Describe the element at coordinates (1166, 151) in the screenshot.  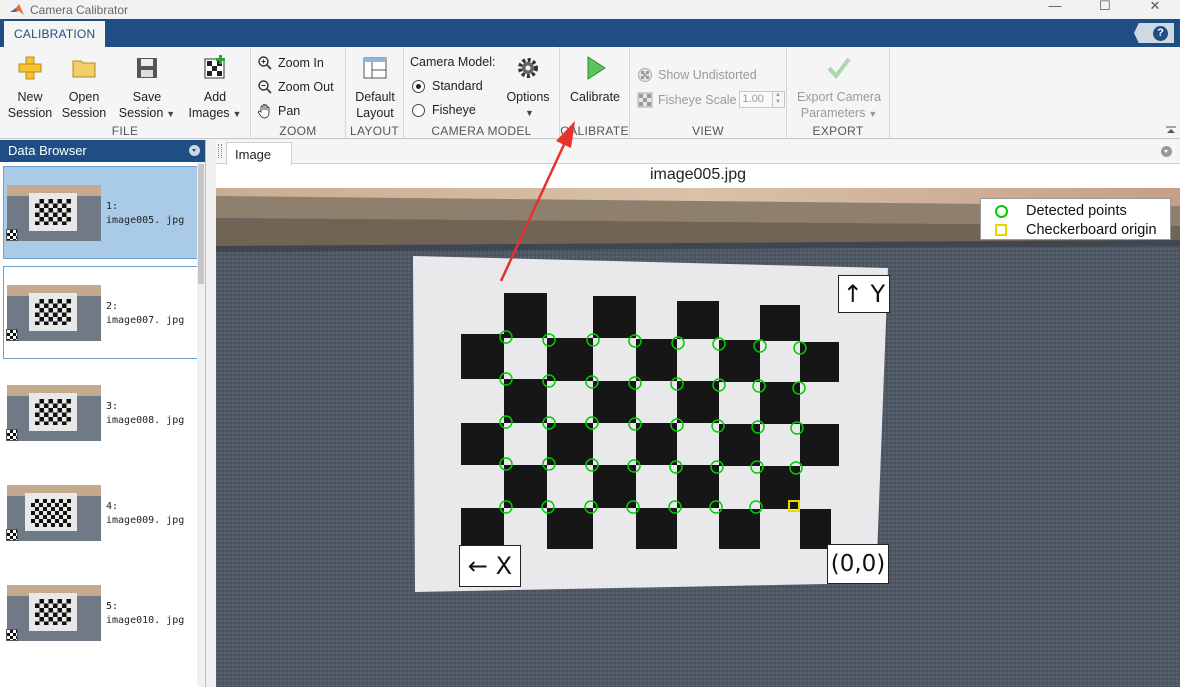
I see `document-menu-icon` at that location.